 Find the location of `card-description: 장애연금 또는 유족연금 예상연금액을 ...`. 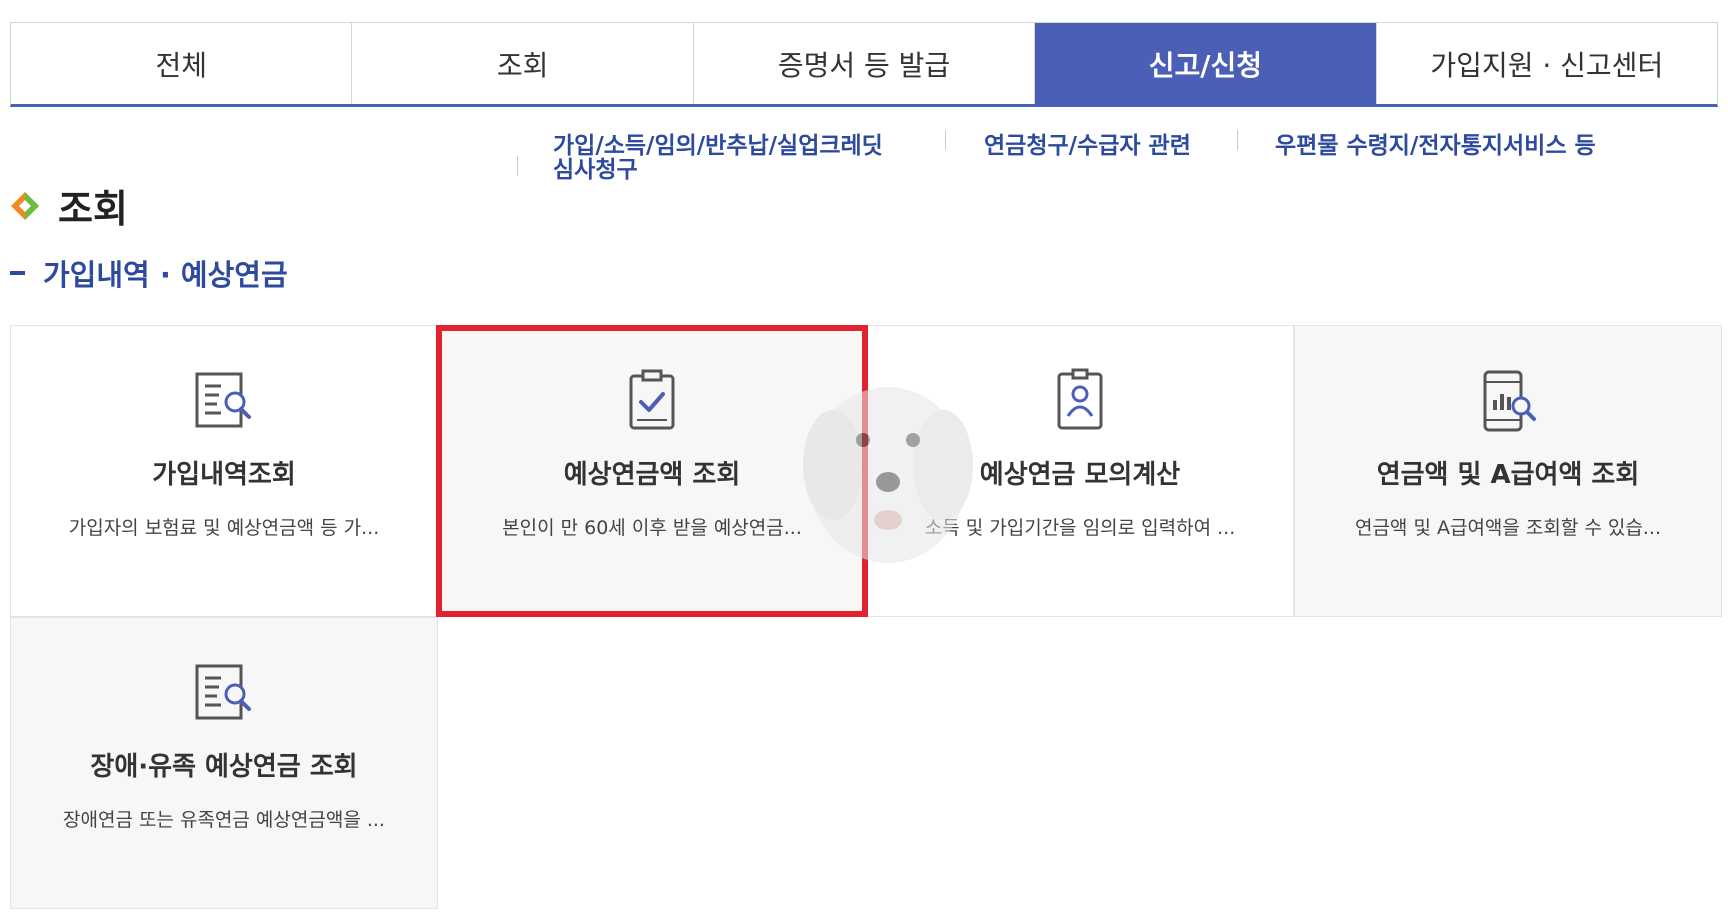

card-description: 장애연금 또는 유족연금 예상연금액을 ... is located at coordinates (224, 820).